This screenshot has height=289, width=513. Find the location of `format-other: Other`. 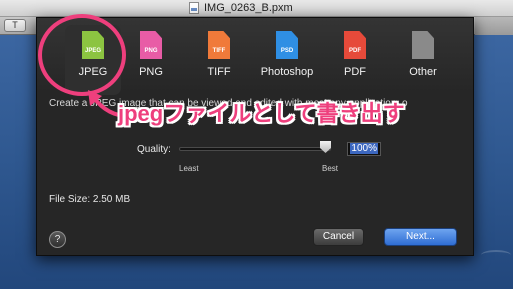

format-other: Other is located at coordinates (423, 60).